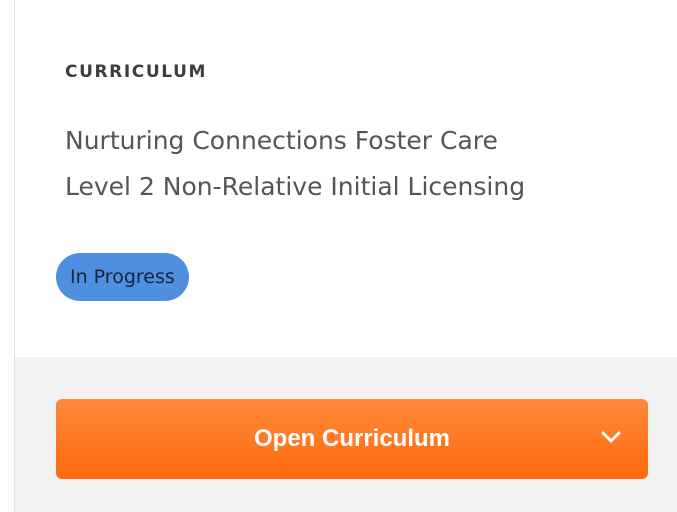 The height and width of the screenshot is (512, 677). I want to click on open-curriculum-label: Open Curriculum, so click(352, 438).